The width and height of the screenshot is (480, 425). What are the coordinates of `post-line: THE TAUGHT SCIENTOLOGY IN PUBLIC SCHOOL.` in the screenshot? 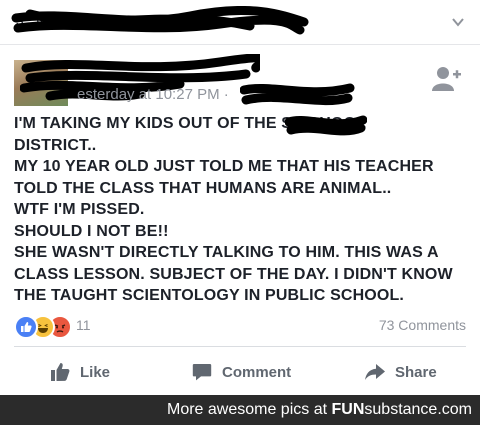 It's located at (209, 295).